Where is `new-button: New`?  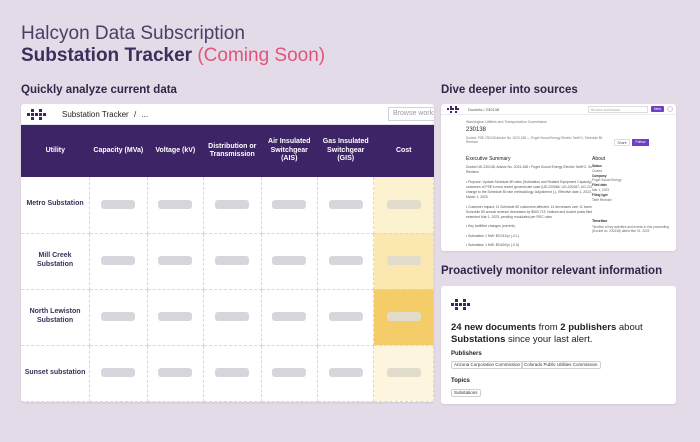
new-button: New is located at coordinates (657, 109).